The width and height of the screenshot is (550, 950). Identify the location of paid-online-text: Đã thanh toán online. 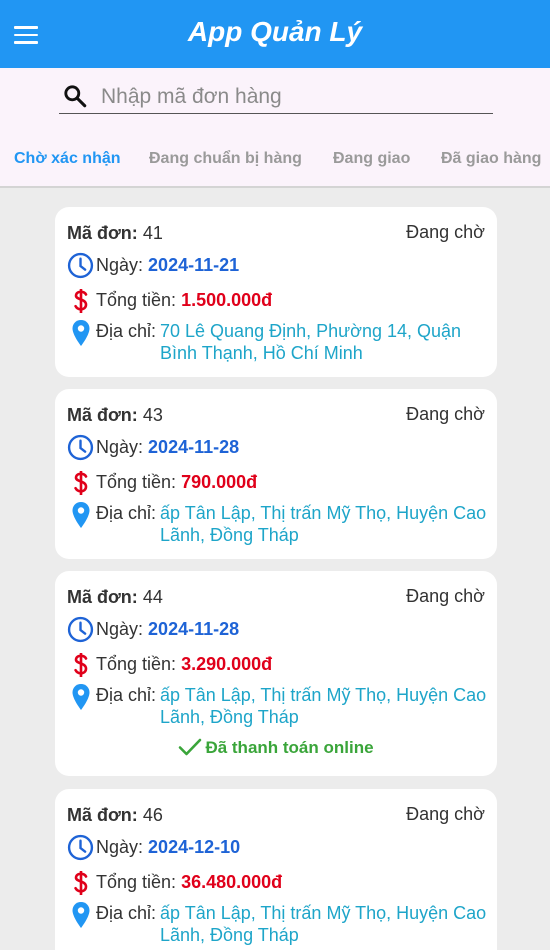
(289, 747).